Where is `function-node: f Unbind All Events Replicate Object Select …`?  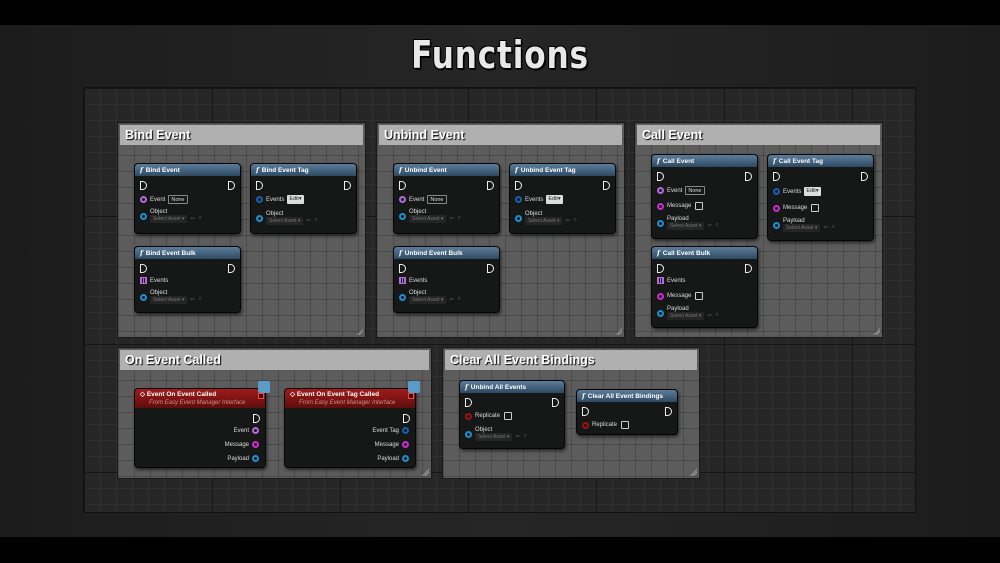
function-node: f Unbind All Events Replicate Object Select … is located at coordinates (512, 414).